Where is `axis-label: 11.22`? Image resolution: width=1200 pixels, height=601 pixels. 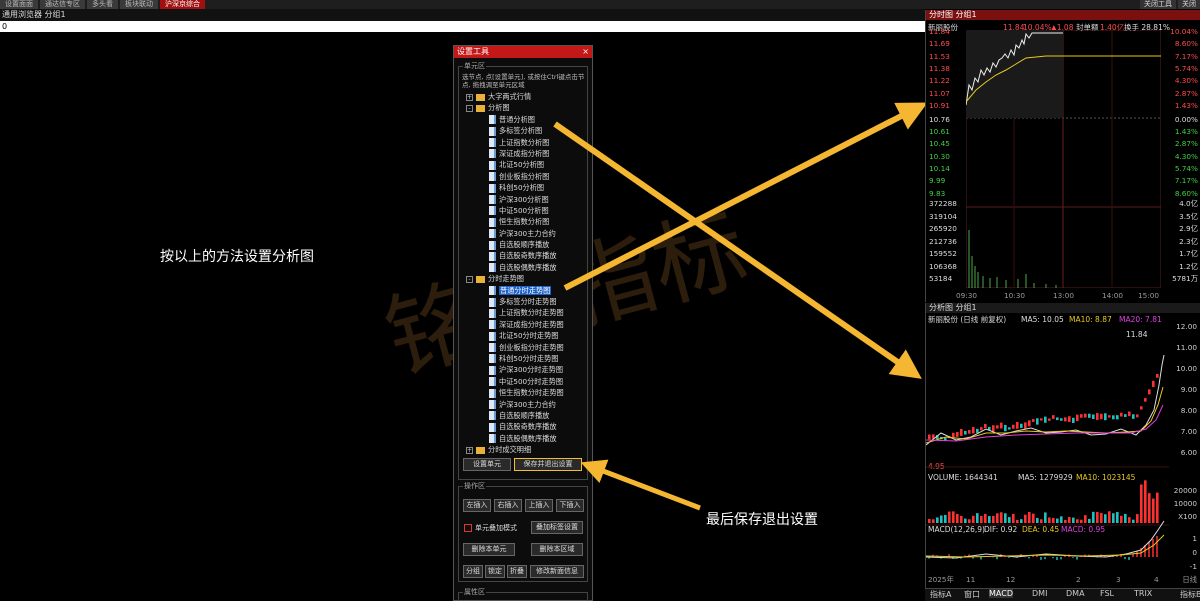
axis-label: 11.22 is located at coordinates (939, 81).